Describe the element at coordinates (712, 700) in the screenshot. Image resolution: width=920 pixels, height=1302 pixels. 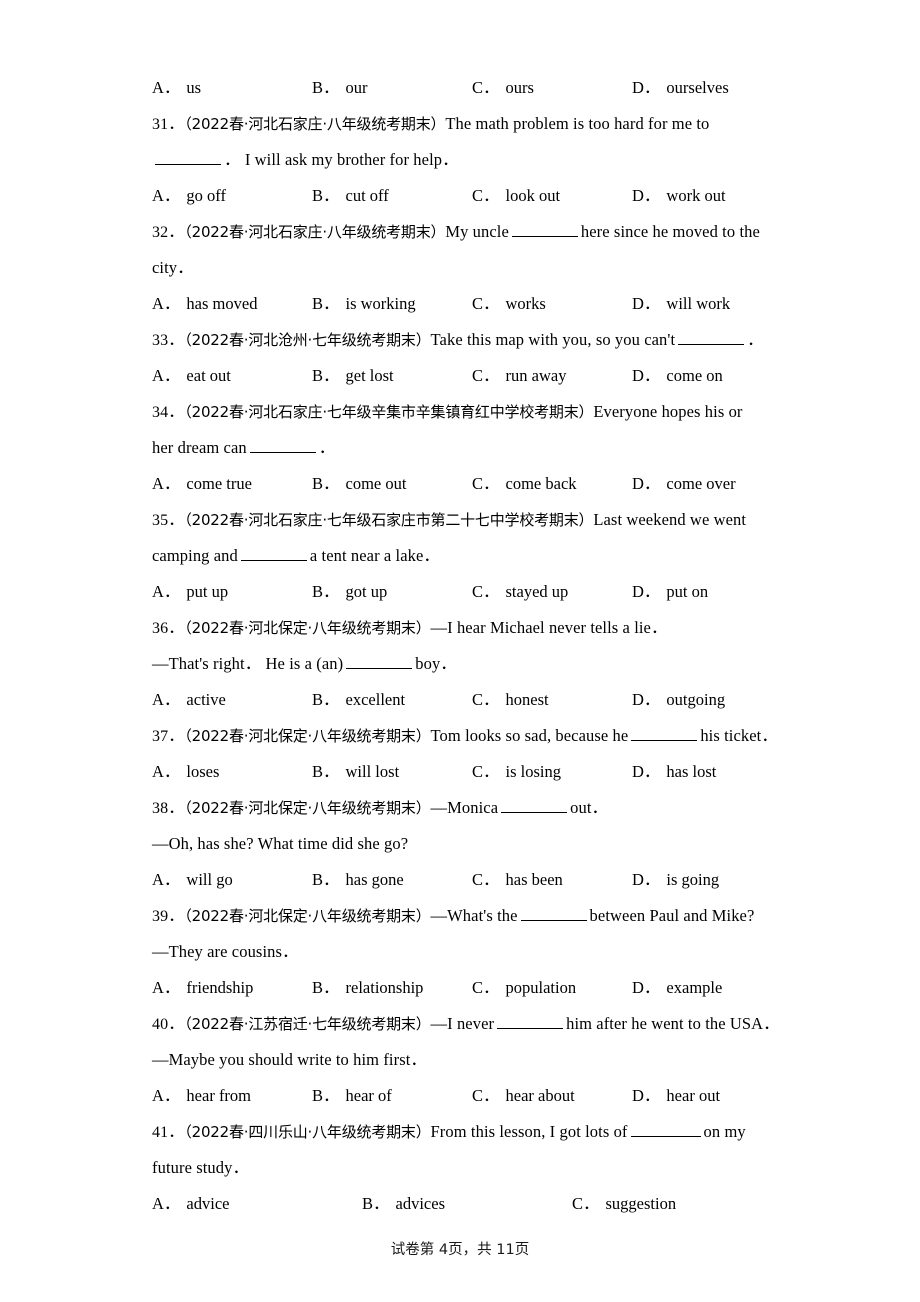
I see `option-d: D． outgoing` at that location.